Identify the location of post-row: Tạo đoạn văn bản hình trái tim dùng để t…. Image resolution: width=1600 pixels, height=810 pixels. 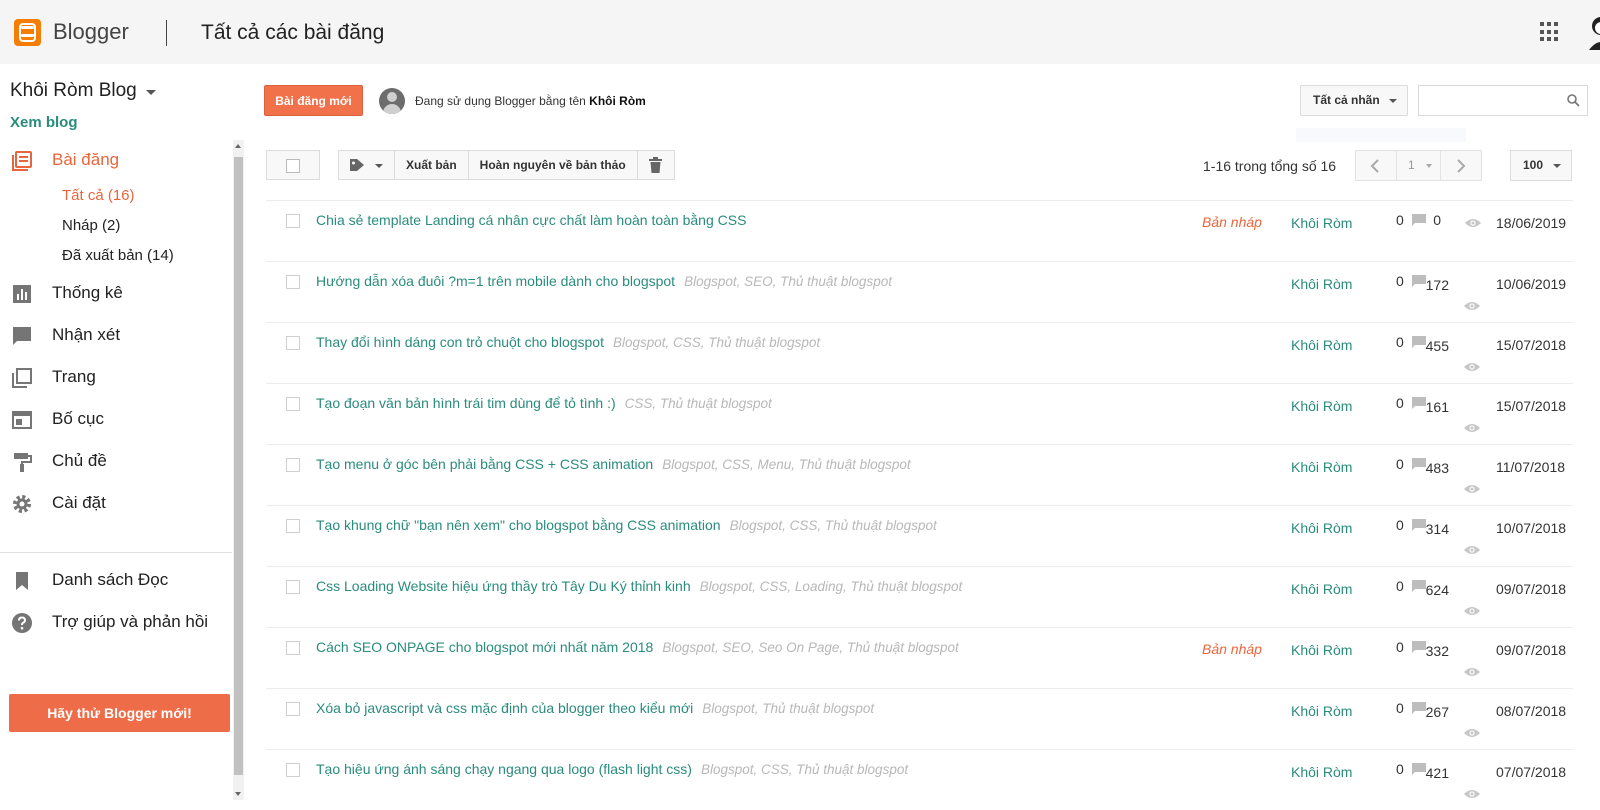
(919, 413).